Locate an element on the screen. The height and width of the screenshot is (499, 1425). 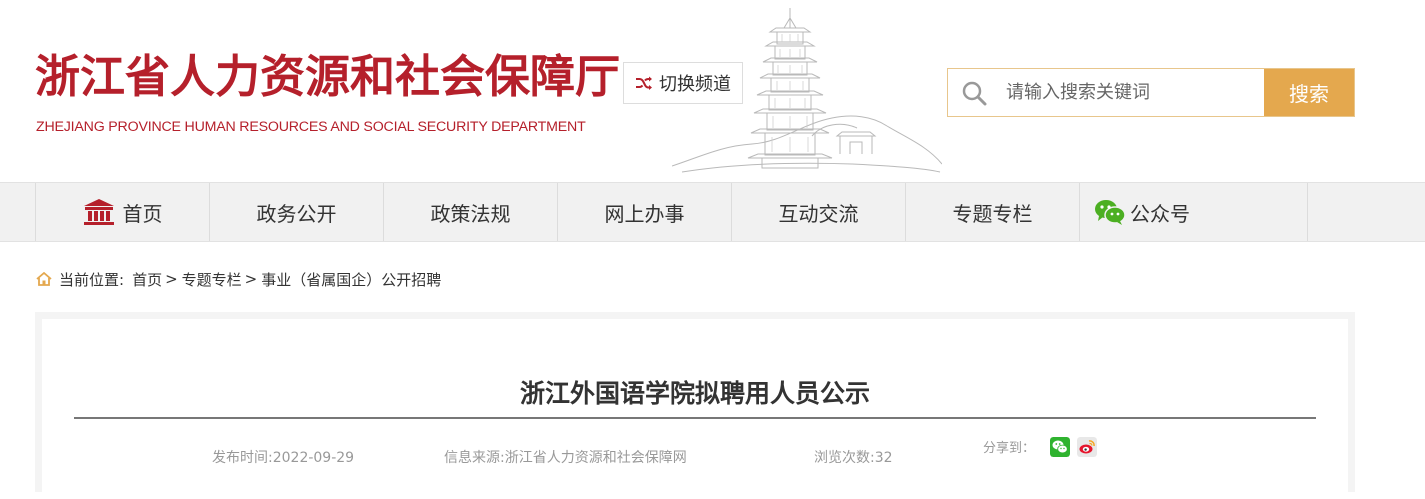
nav-label: 专题专栏 is located at coordinates (992, 213).